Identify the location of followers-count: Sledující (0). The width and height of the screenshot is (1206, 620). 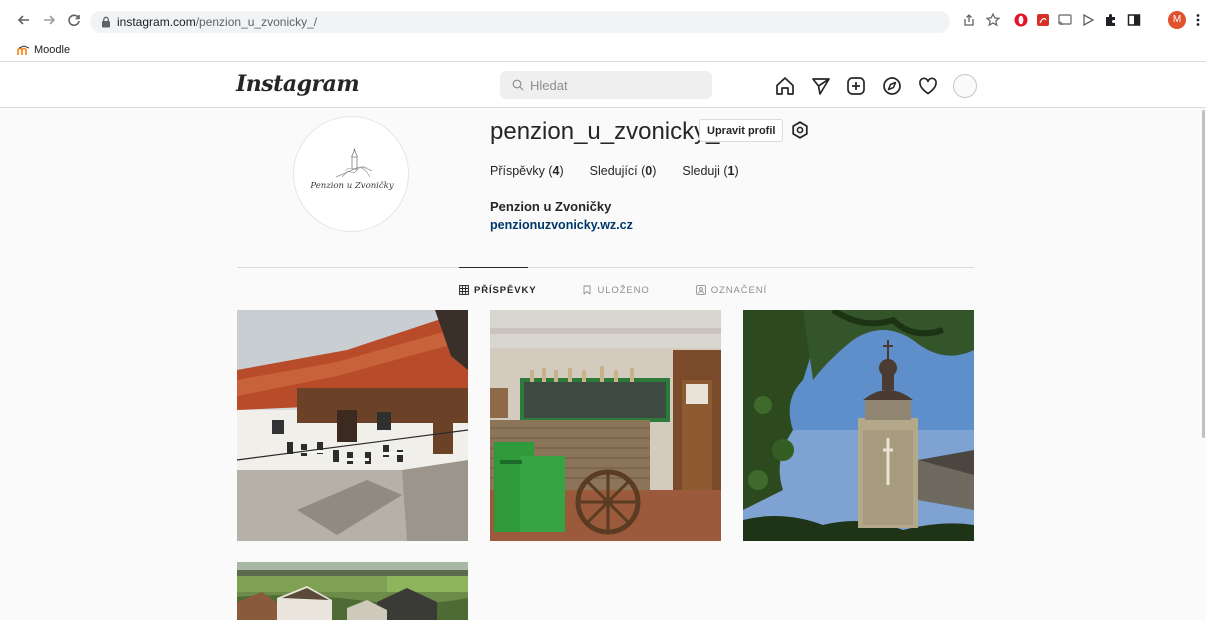
(623, 171).